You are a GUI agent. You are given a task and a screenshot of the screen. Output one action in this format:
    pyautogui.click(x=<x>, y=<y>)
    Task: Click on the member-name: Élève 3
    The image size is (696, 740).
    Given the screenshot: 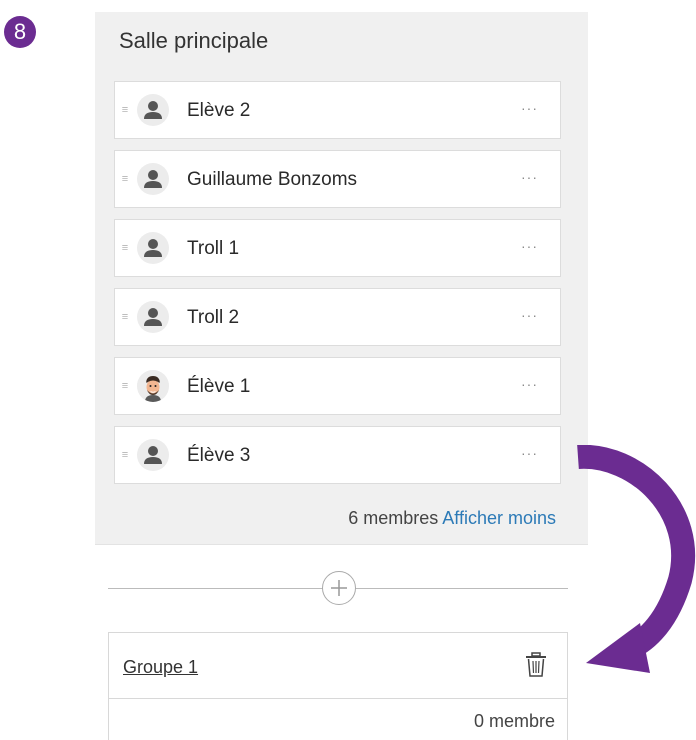 What is the action you would take?
    pyautogui.click(x=219, y=455)
    